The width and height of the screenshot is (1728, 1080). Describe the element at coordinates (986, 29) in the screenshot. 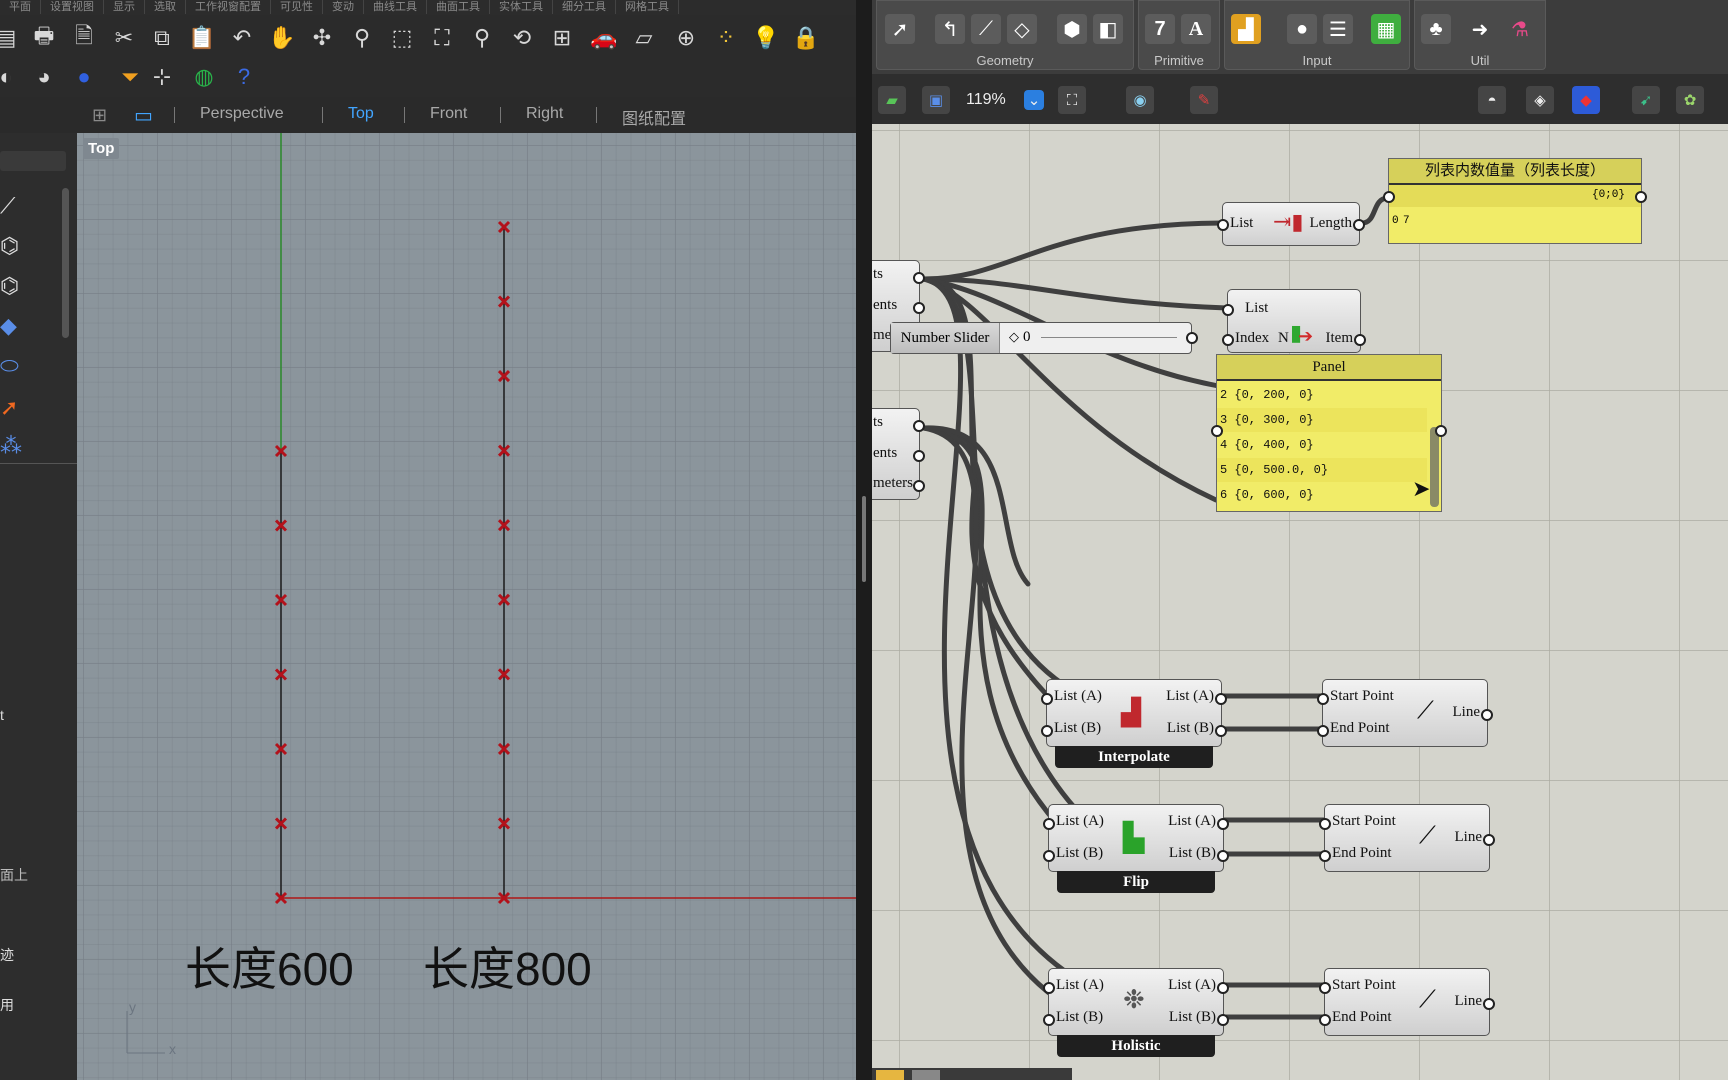

I see `line-param-icon: ⟋` at that location.